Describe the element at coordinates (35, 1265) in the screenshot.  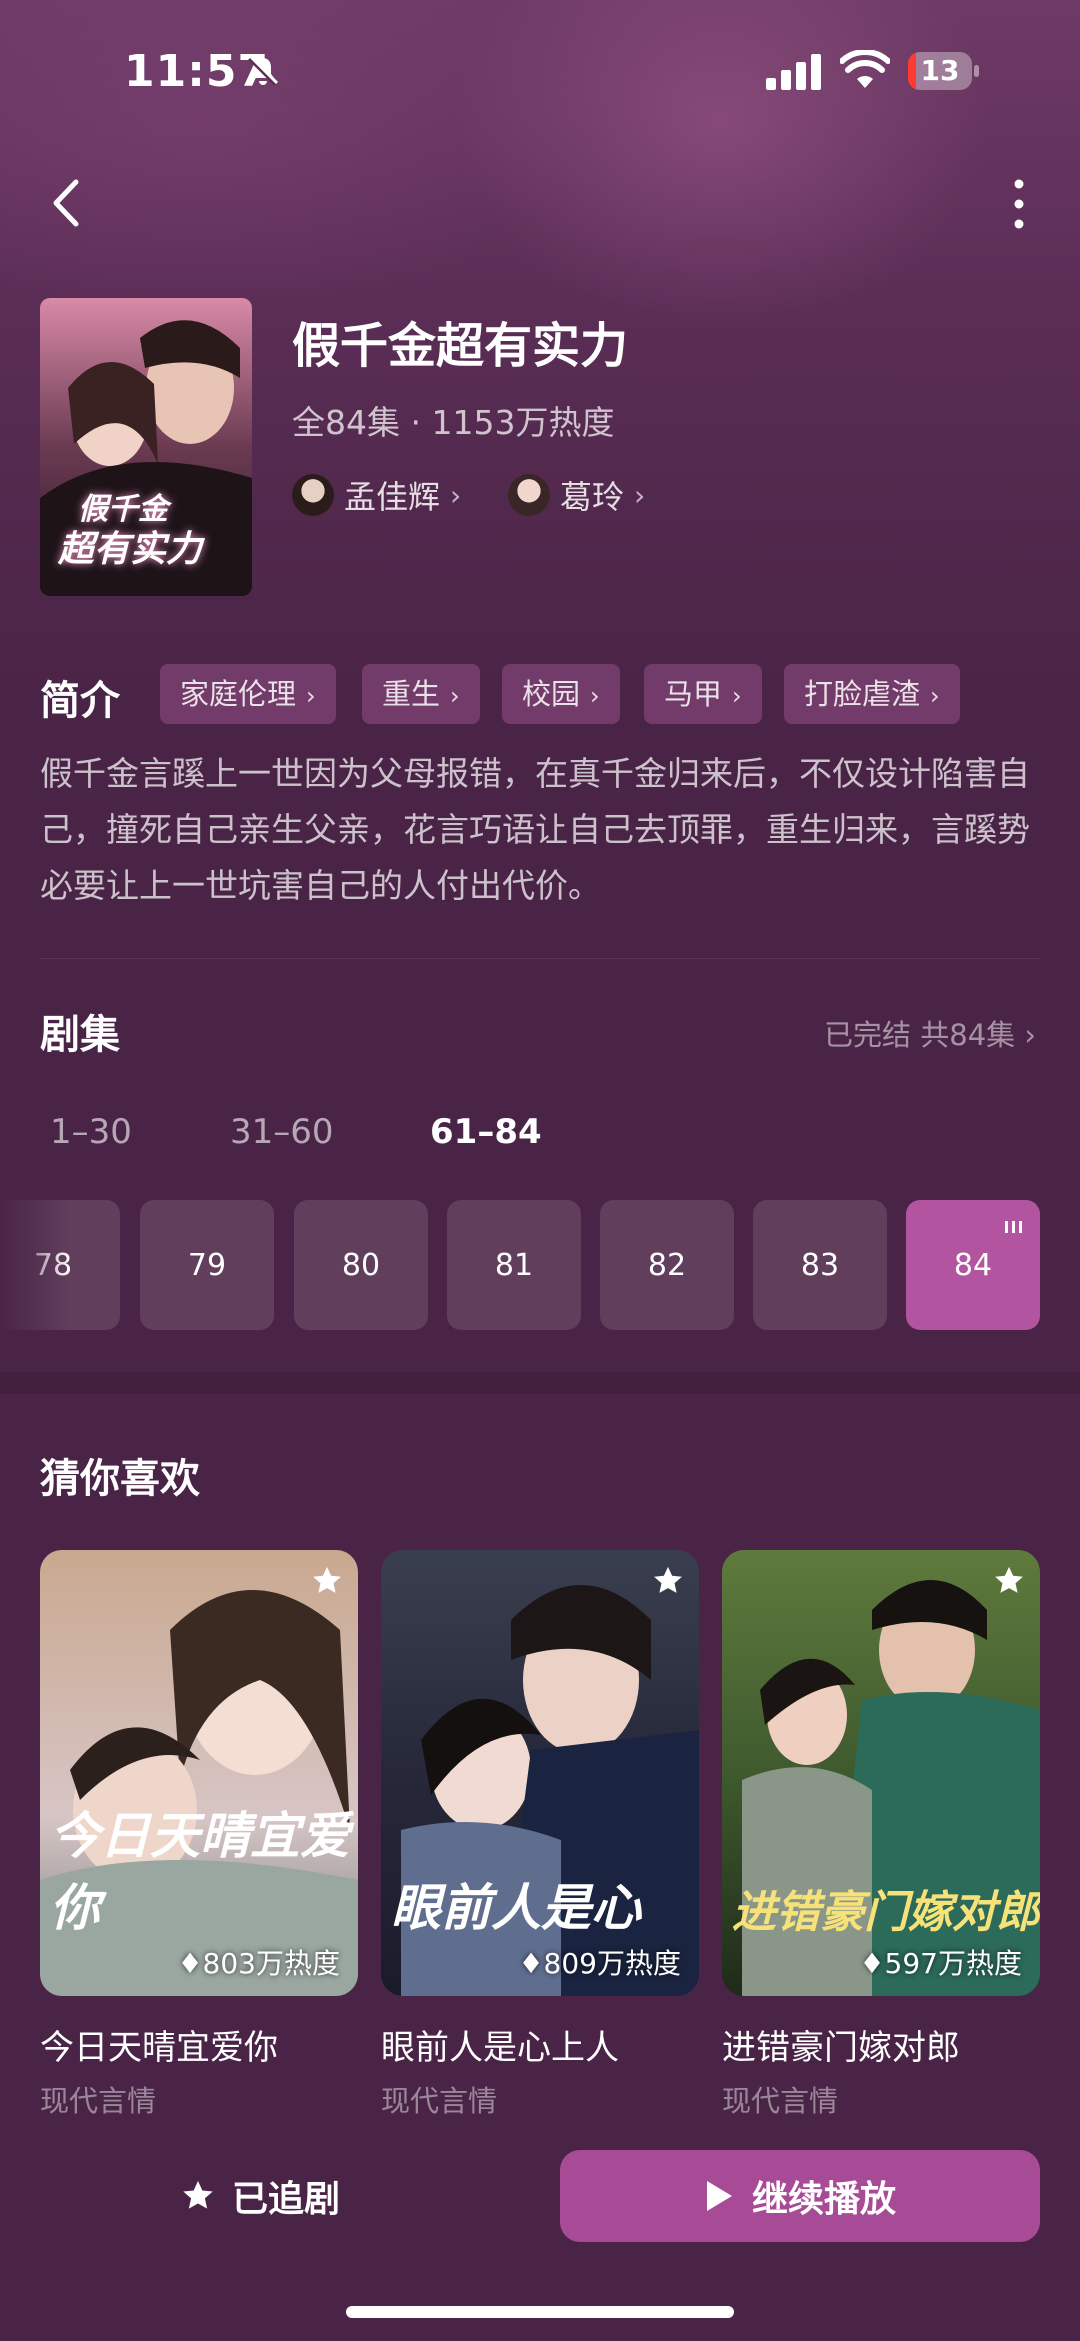
I see `scroll-fade` at that location.